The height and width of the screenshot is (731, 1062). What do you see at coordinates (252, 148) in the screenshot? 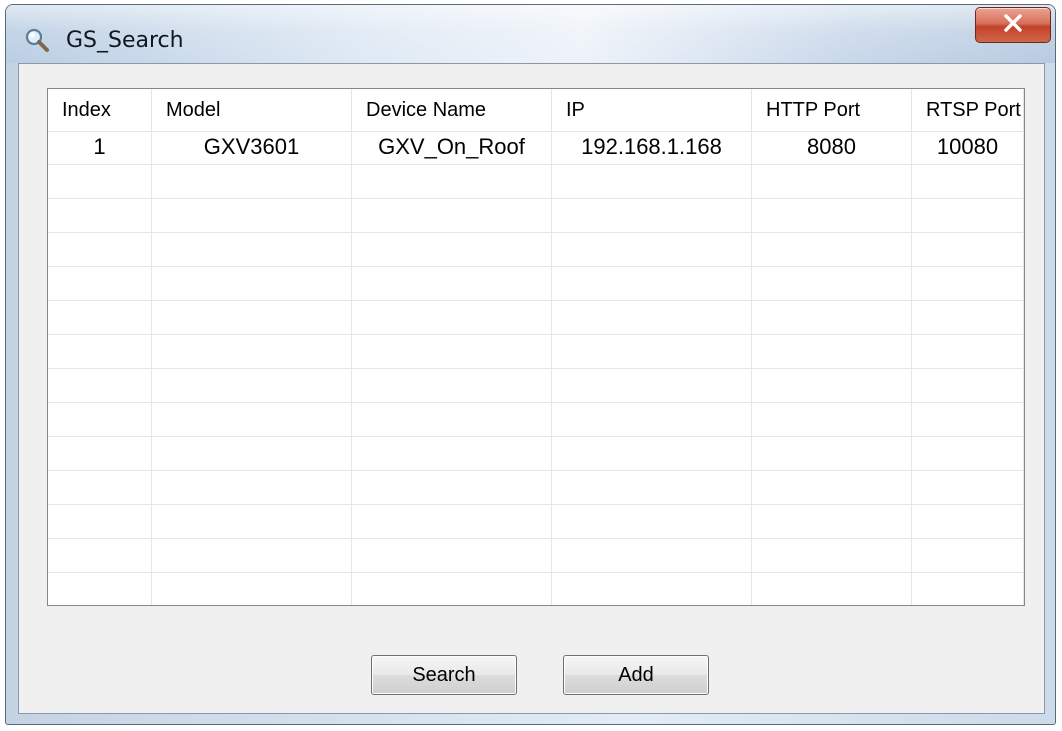
I see `cell-model: GXV3601` at bounding box center [252, 148].